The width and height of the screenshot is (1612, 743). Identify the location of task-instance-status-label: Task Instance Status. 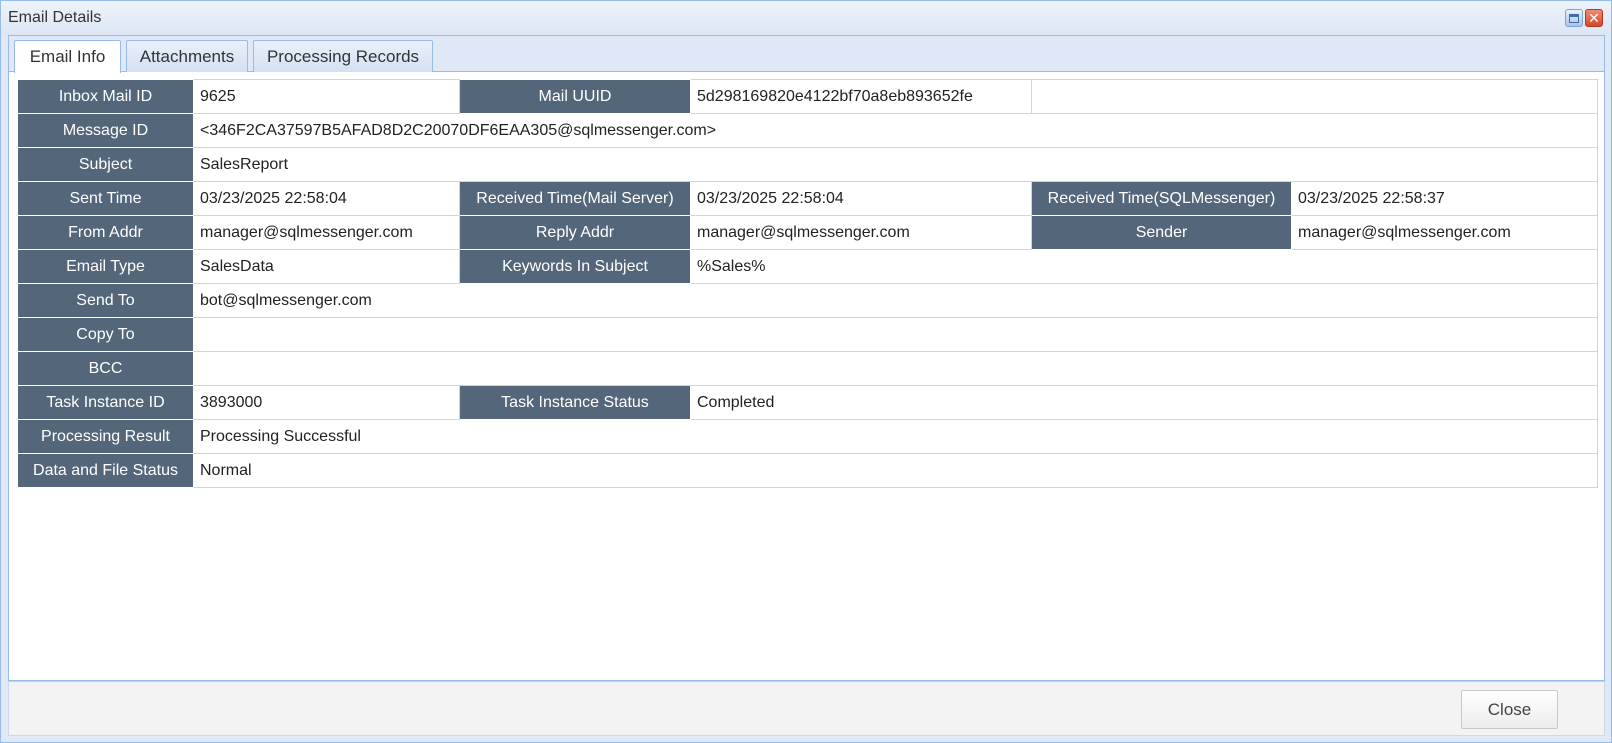
(575, 402).